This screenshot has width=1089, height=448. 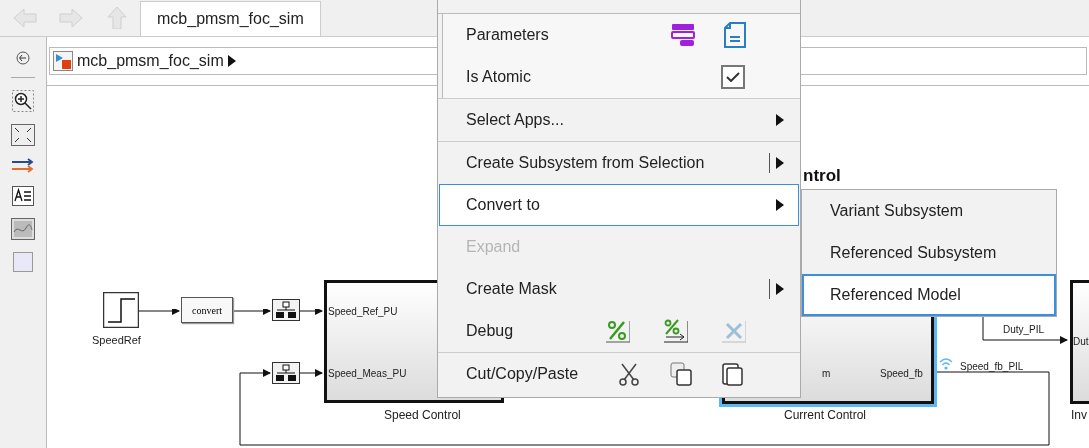 I want to click on wireless-icon, so click(x=946, y=364).